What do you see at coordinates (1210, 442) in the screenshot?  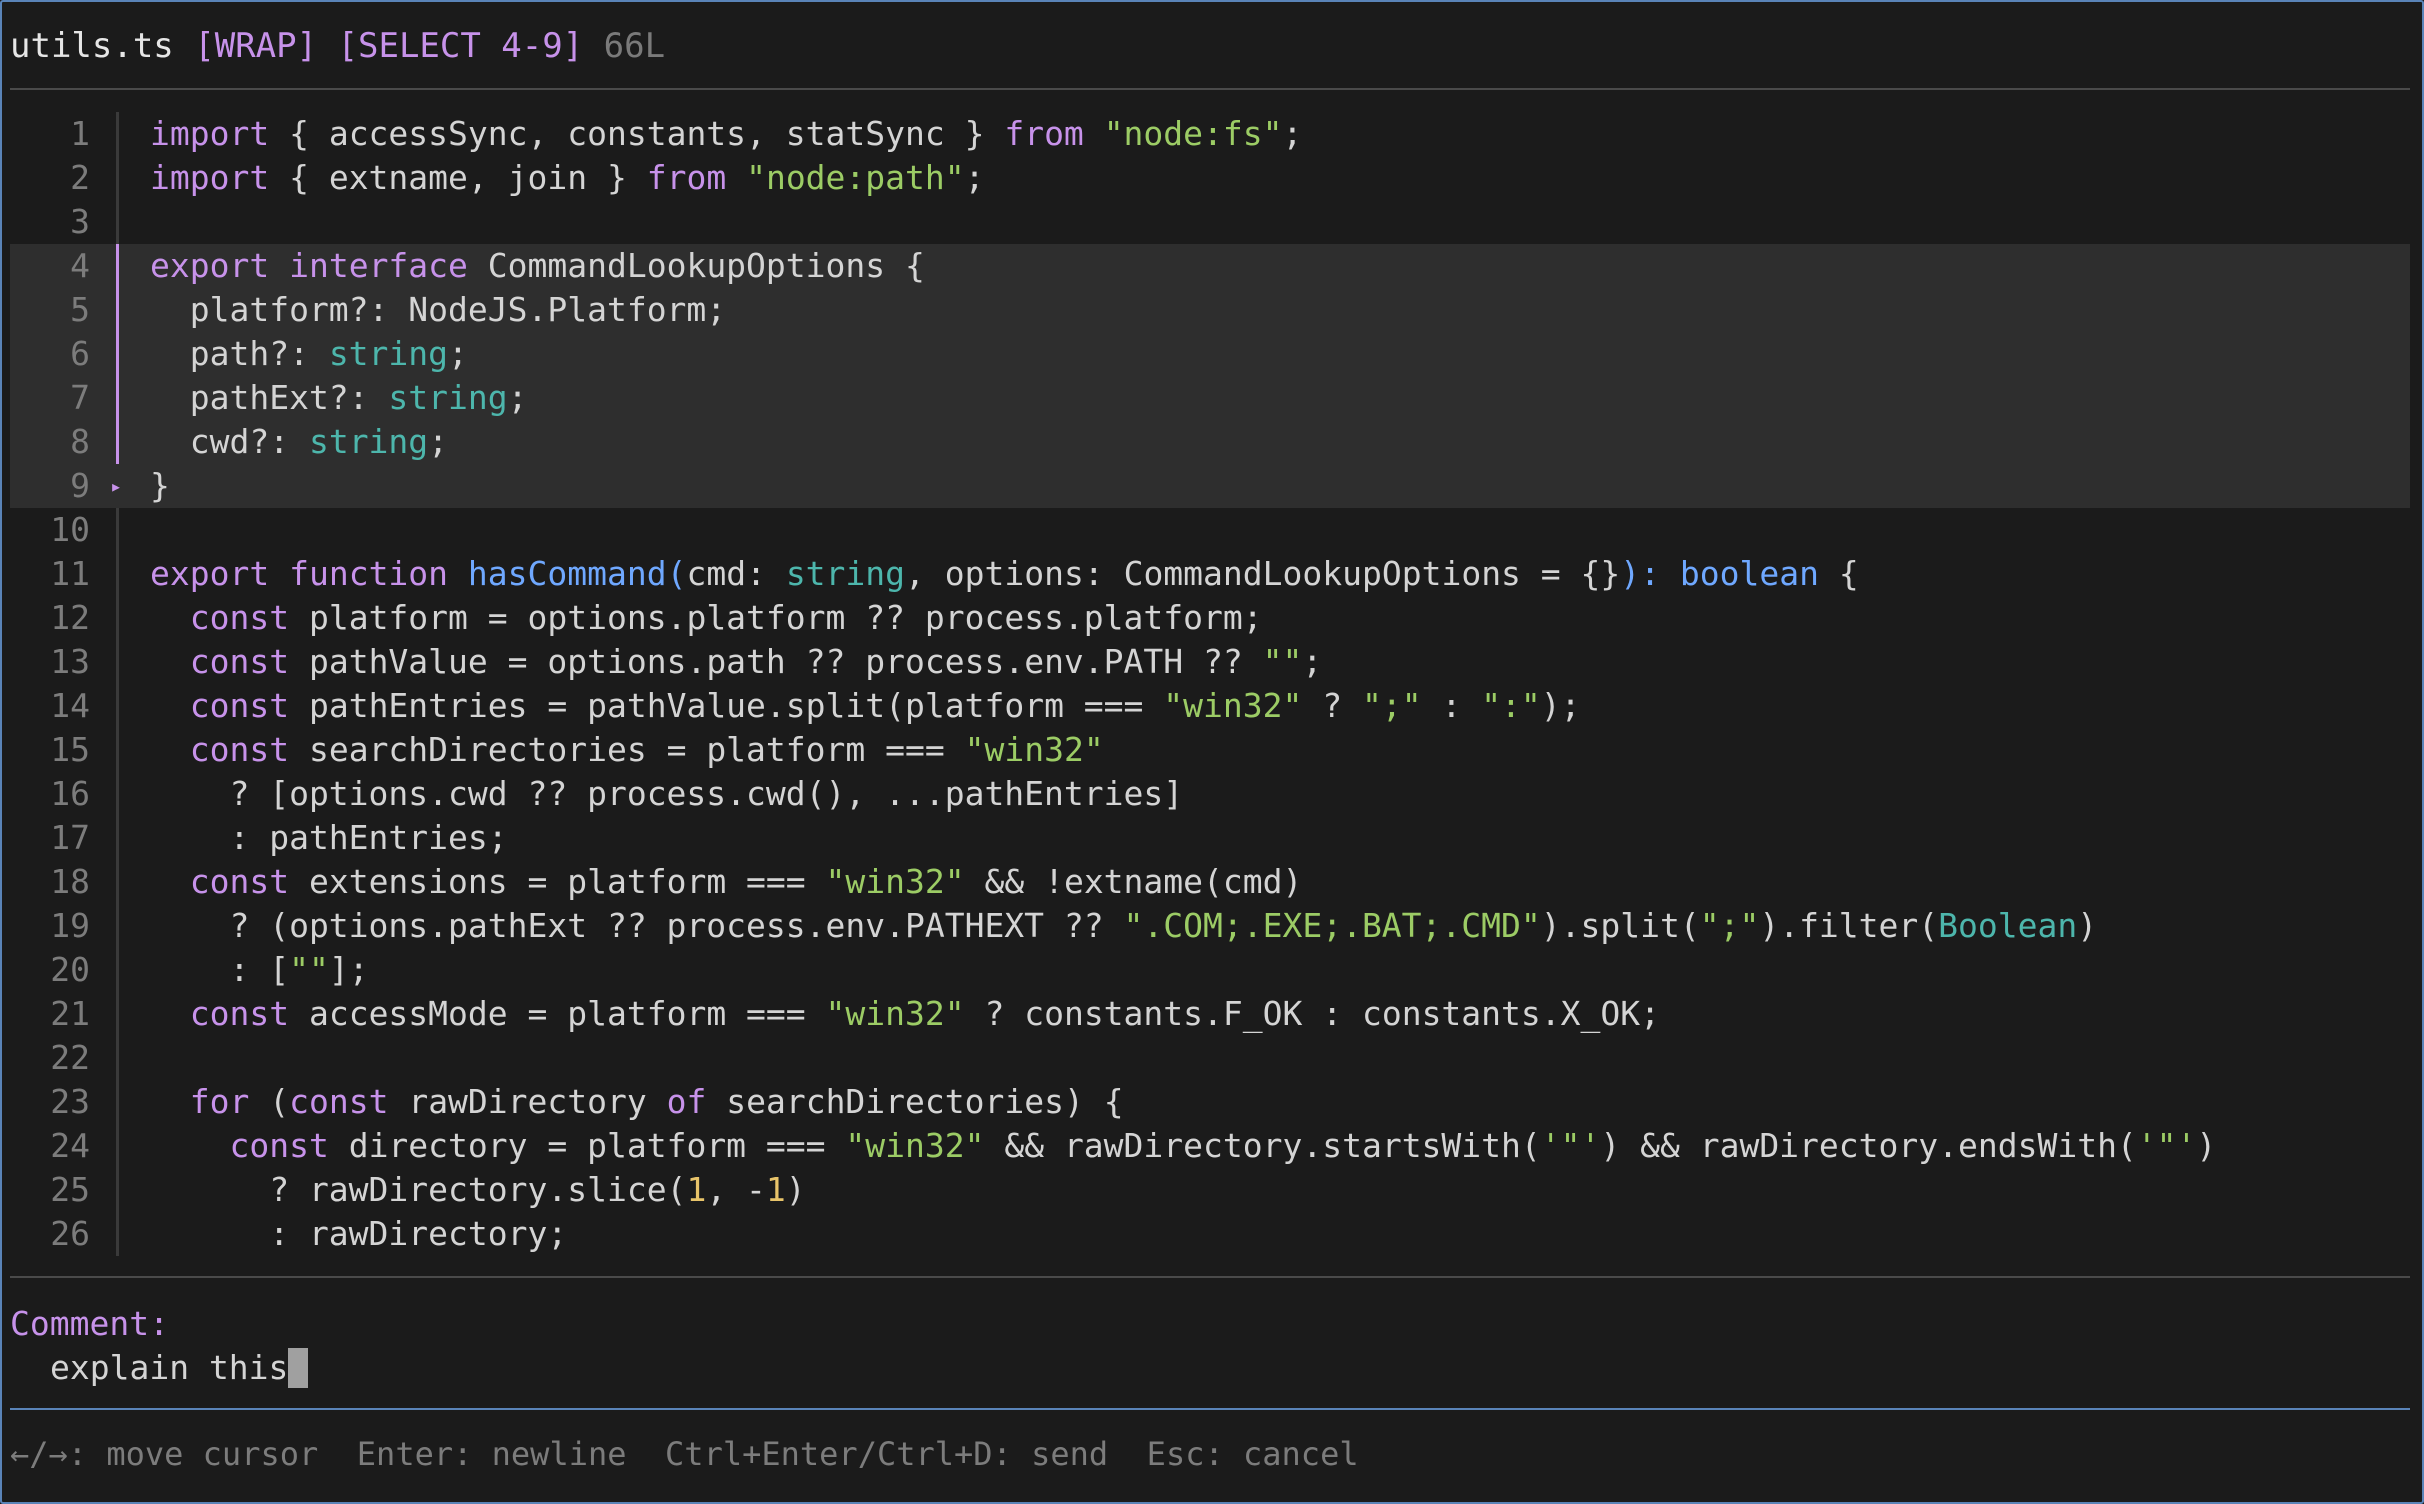 I see `code-line: 8 cwd?: string;` at bounding box center [1210, 442].